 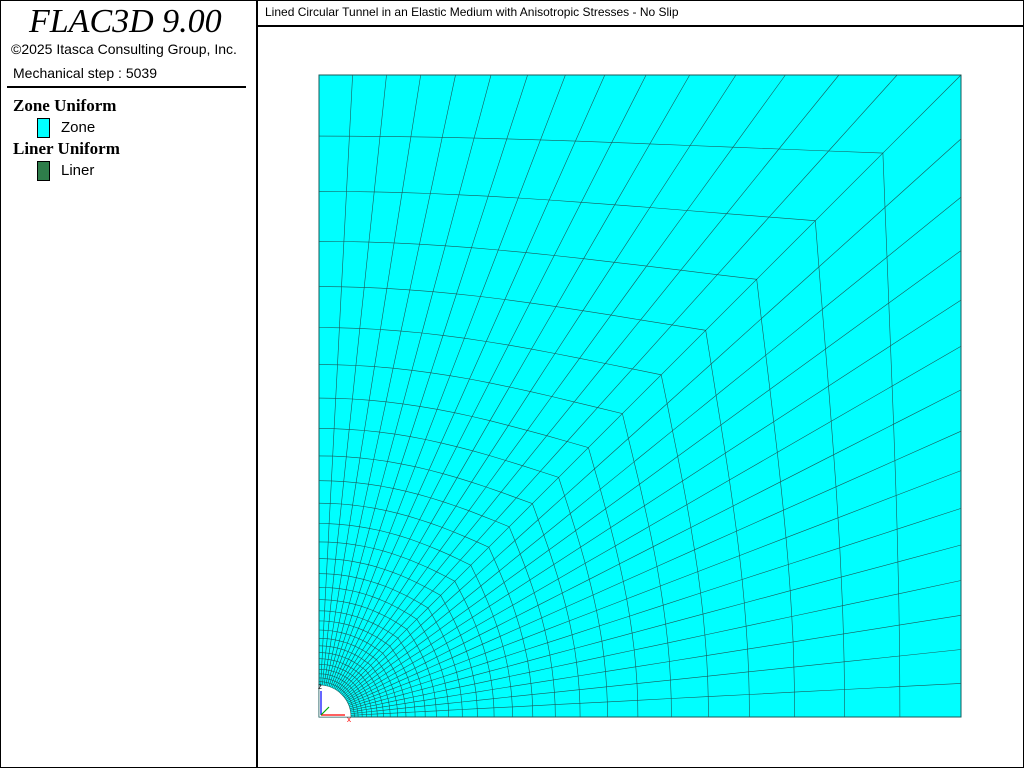 What do you see at coordinates (43, 128) in the screenshot?
I see `zone-color-swatch` at bounding box center [43, 128].